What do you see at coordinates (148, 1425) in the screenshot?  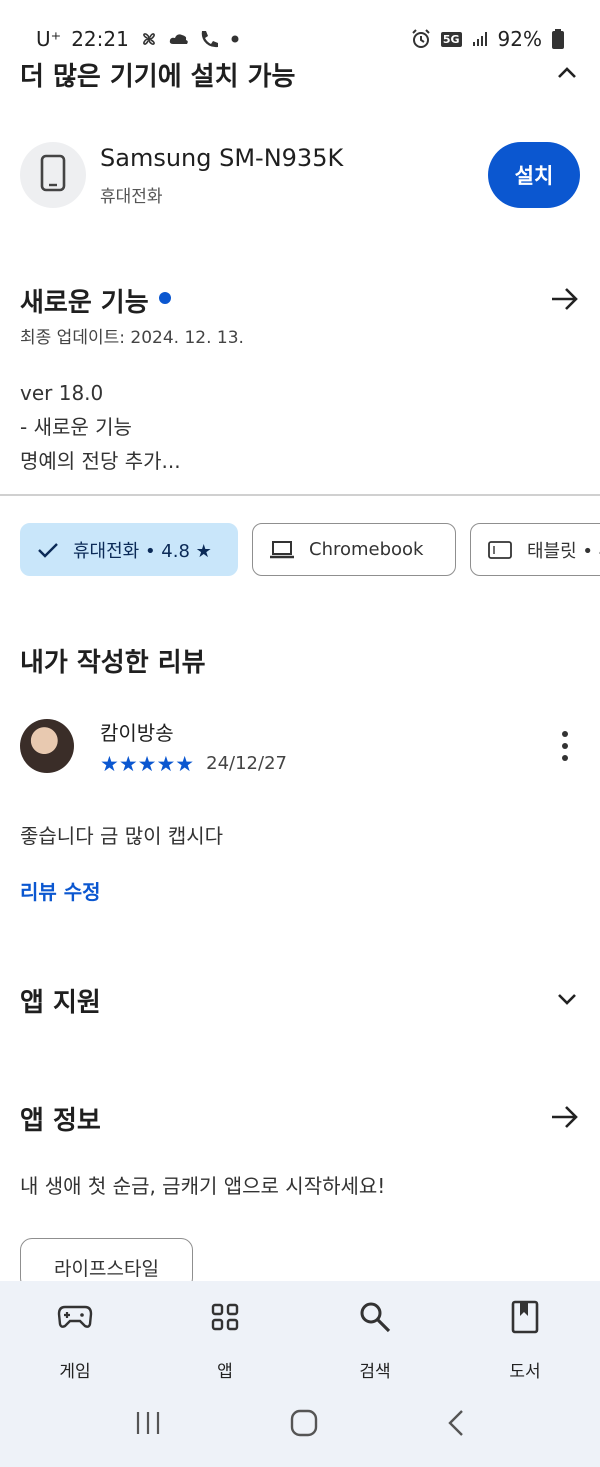 I see `recent-apps-icon` at bounding box center [148, 1425].